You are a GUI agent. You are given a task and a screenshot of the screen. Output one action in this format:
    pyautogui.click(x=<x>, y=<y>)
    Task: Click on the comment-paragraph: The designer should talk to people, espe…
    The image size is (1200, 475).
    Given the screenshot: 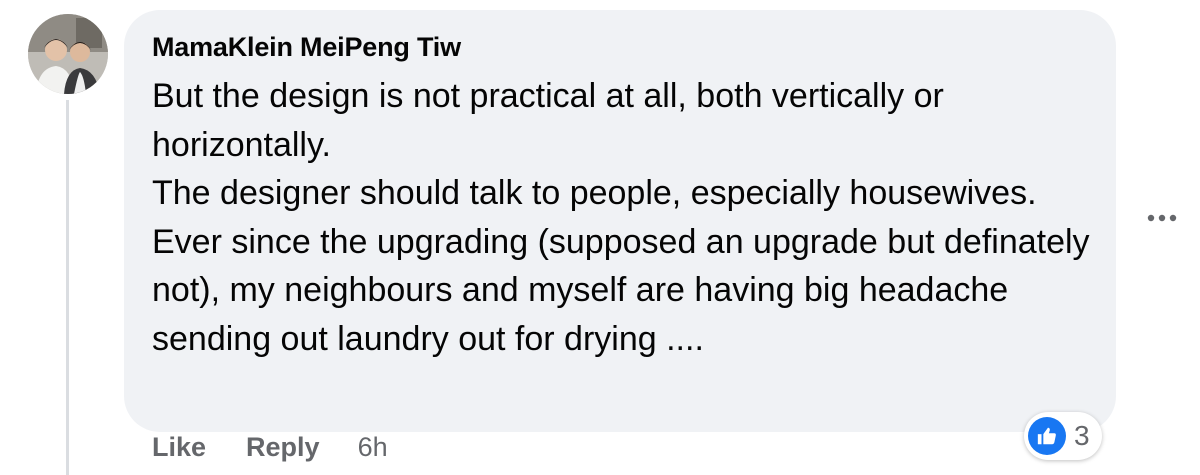 What is the action you would take?
    pyautogui.click(x=594, y=193)
    